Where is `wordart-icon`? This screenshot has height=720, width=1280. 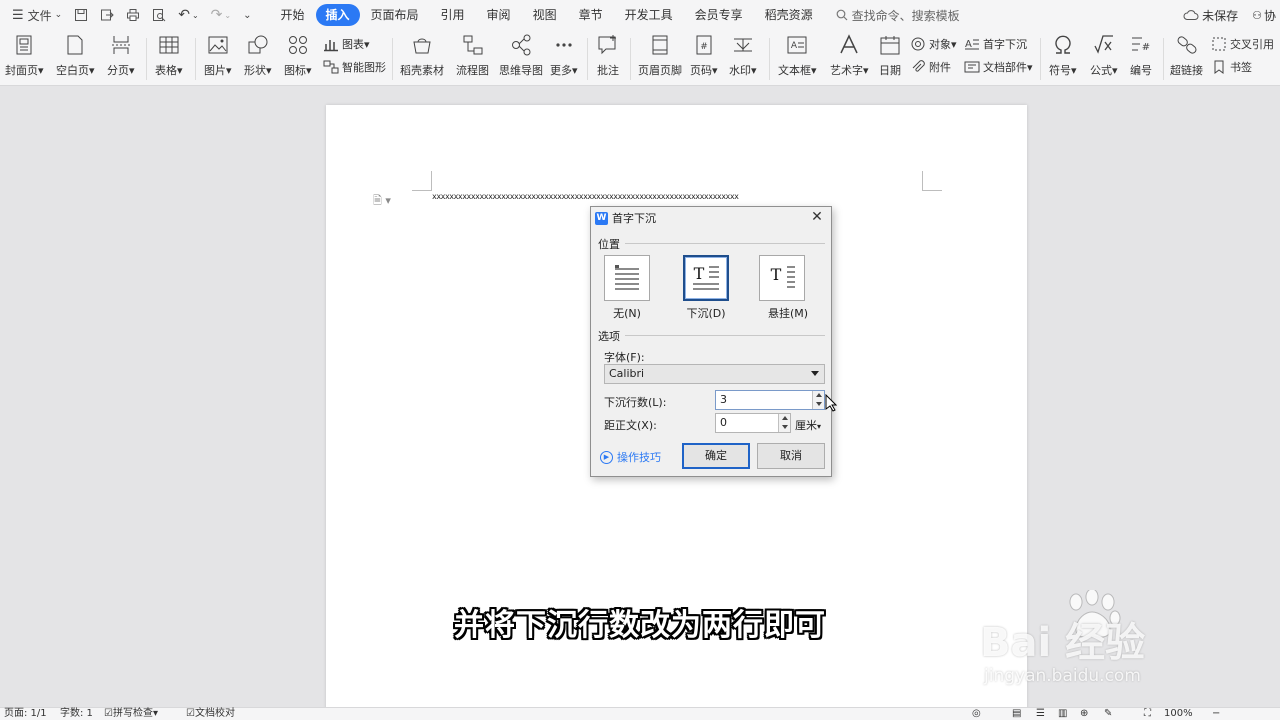 wordart-icon is located at coordinates (849, 44).